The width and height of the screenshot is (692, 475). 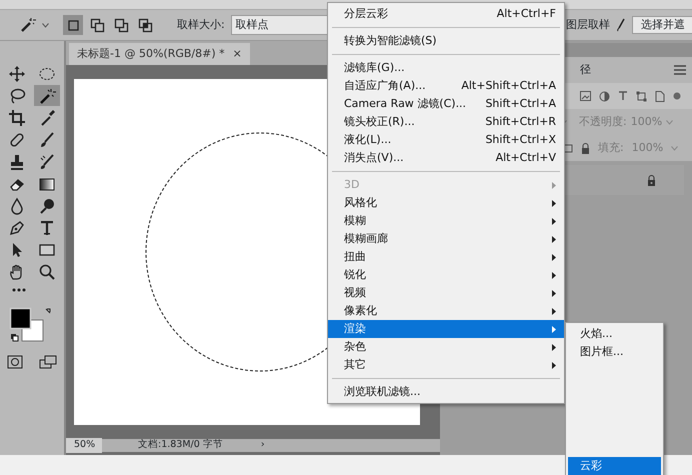 I want to click on image-filter-icon, so click(x=585, y=96).